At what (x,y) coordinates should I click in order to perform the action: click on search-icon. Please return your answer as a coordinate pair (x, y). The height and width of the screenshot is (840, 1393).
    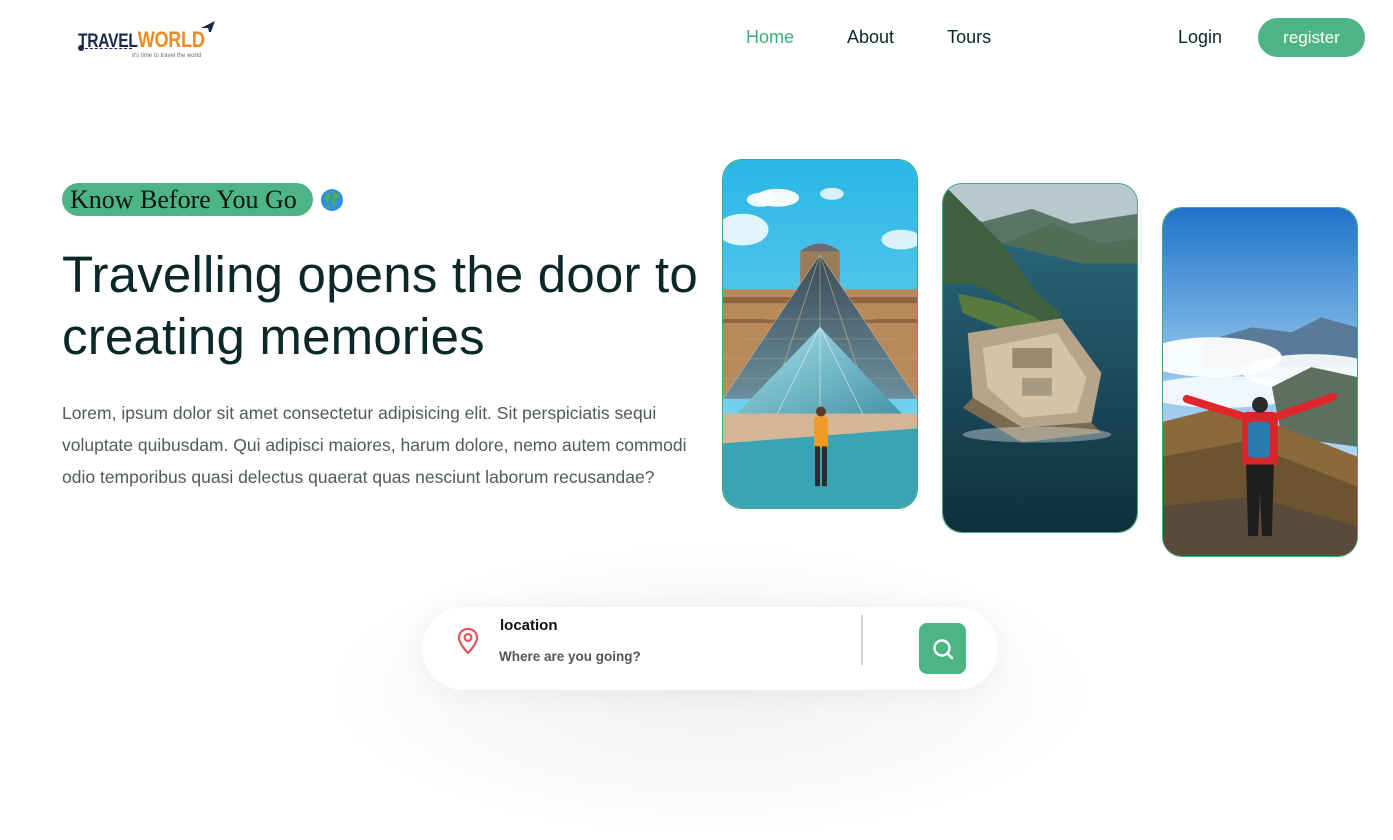
    Looking at the image, I should click on (942, 648).